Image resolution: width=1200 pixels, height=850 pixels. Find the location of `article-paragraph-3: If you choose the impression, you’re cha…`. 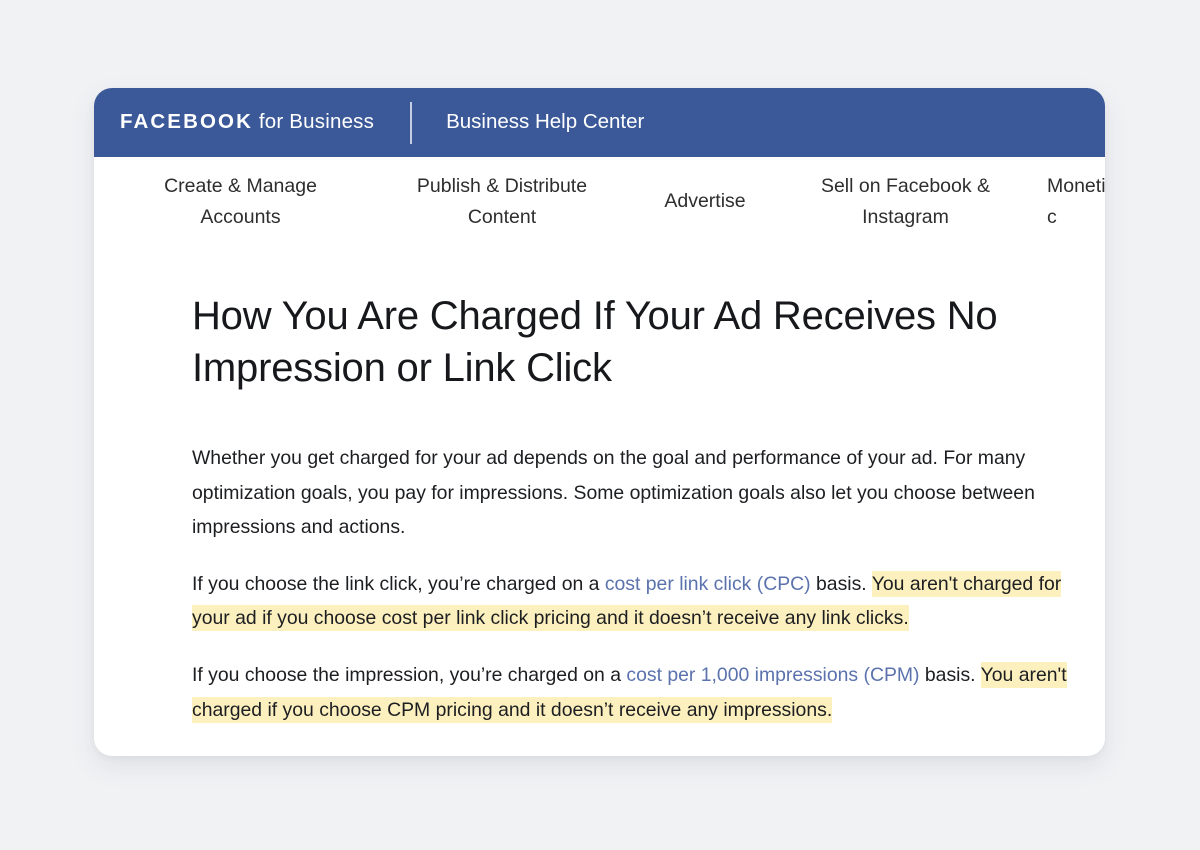

article-paragraph-3: If you choose the impression, you’re cha… is located at coordinates (629, 692).